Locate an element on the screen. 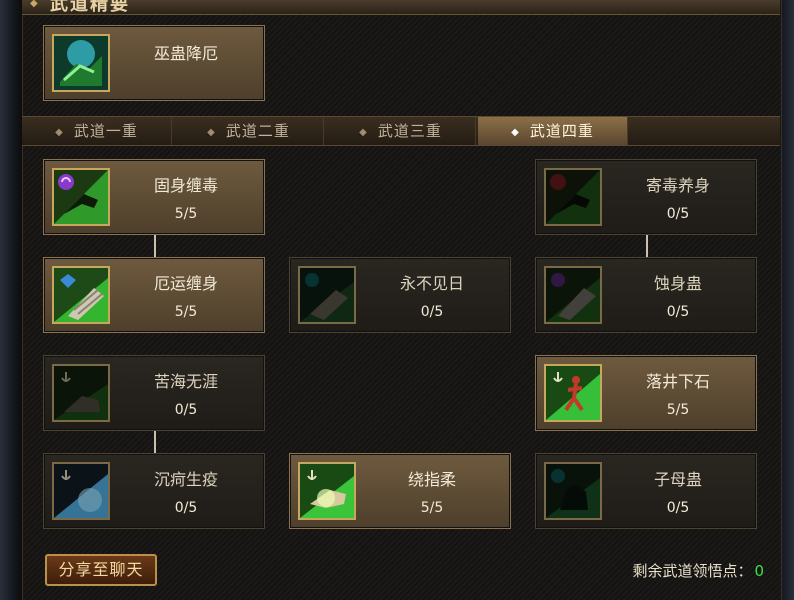 This screenshot has height=600, width=794. skill-card: 沉疴生疫 0/5 is located at coordinates (154, 491).